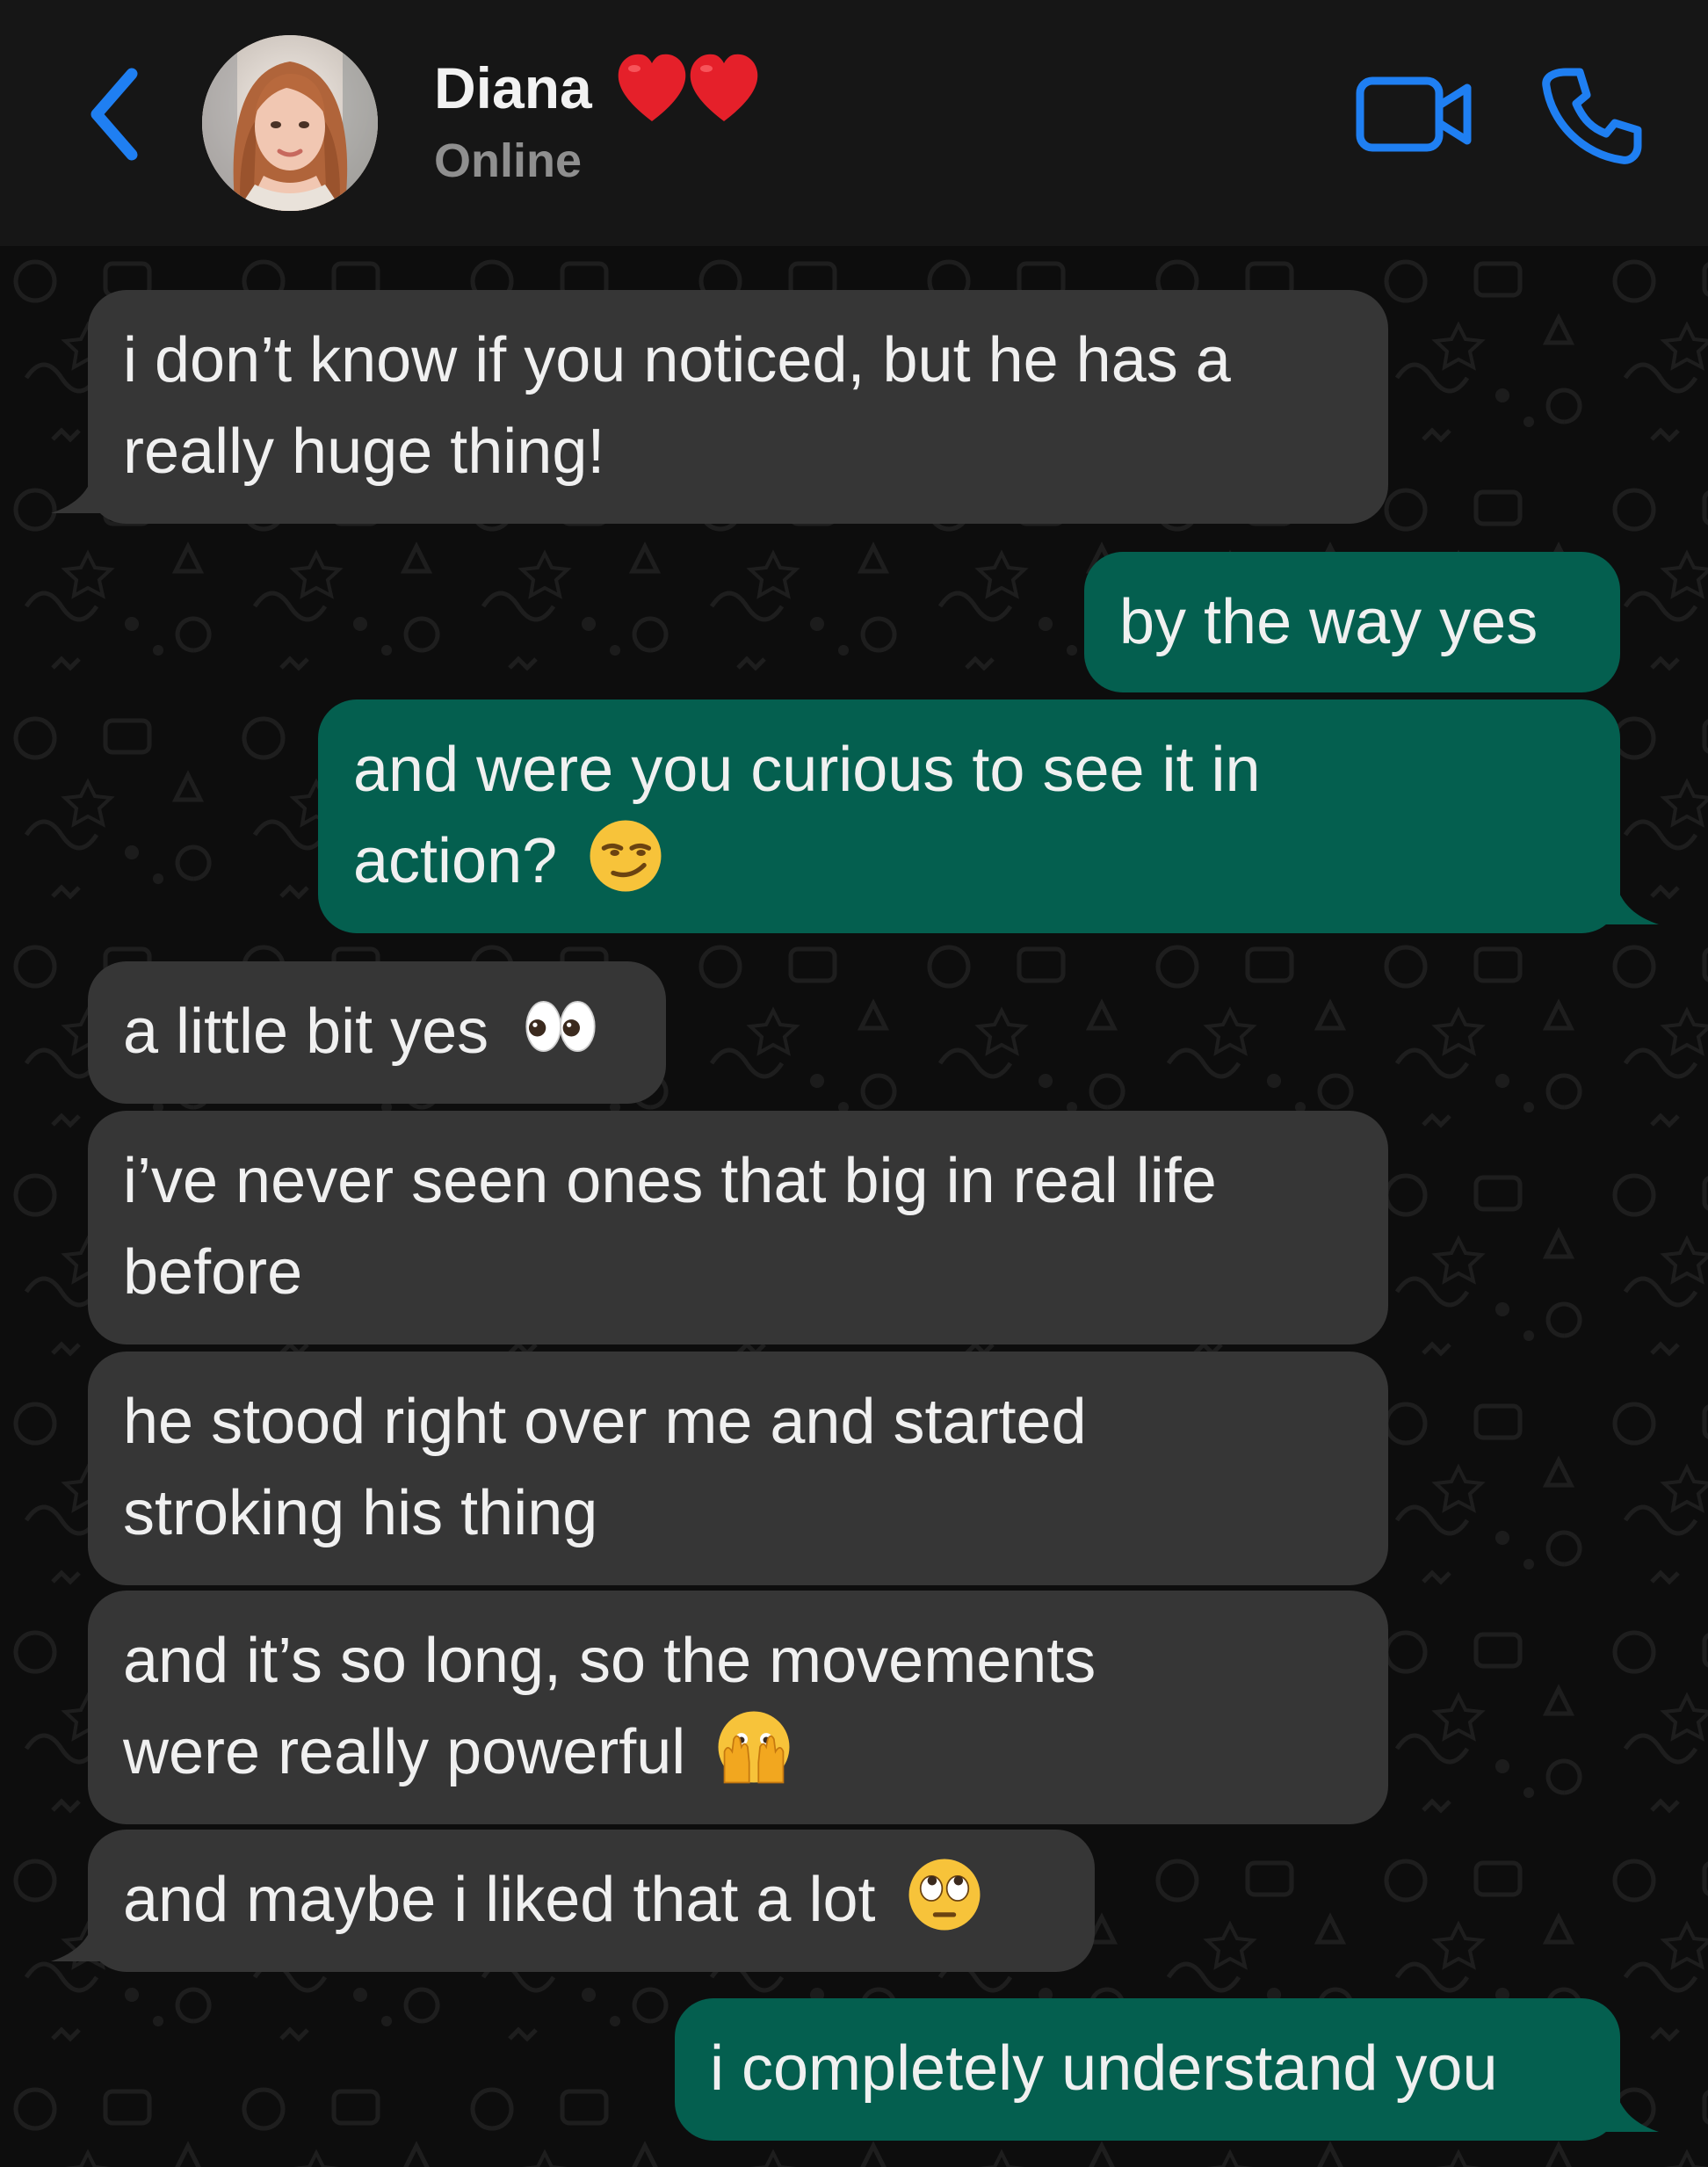 This screenshot has height=2167, width=1708. I want to click on back-button, so click(117, 114).